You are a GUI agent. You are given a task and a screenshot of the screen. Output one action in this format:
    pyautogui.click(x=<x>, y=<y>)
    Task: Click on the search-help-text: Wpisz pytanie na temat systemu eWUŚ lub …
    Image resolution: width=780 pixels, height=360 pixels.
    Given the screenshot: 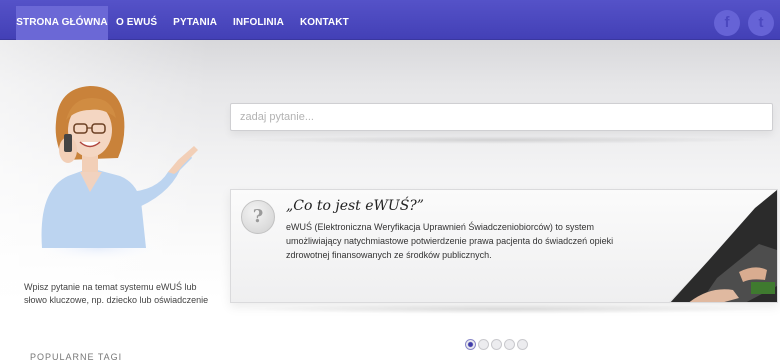 What is the action you would take?
    pyautogui.click(x=116, y=293)
    